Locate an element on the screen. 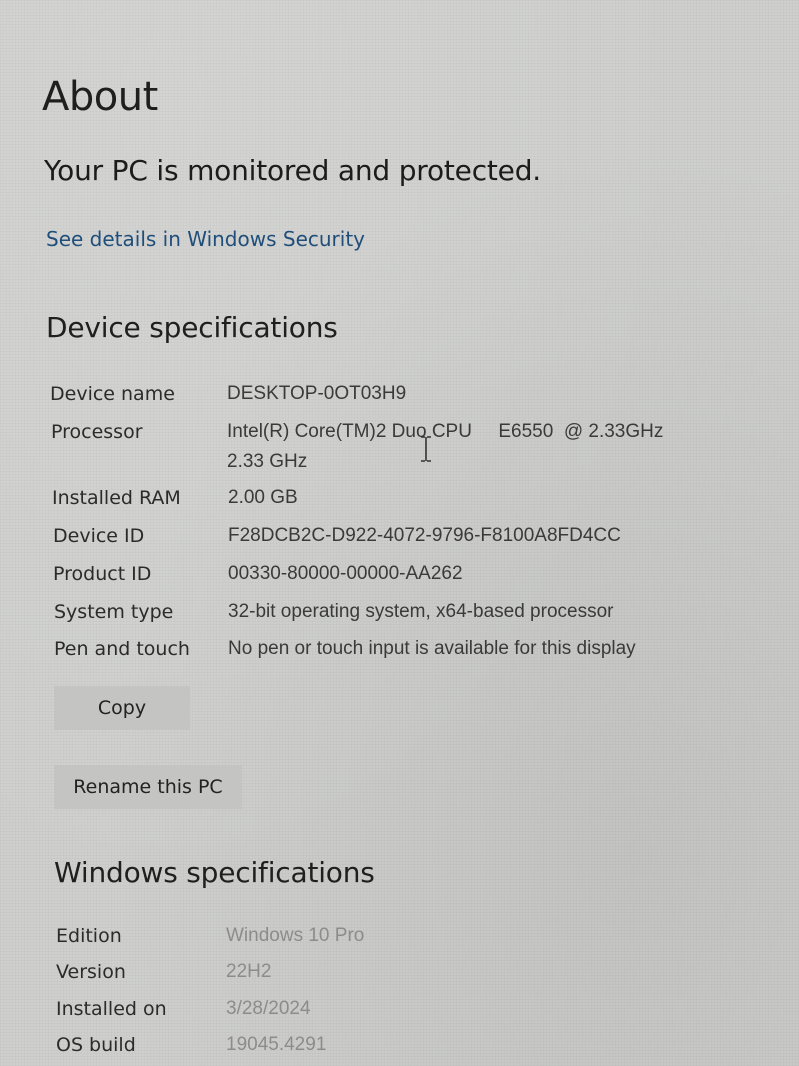 The width and height of the screenshot is (799, 1066). spec-label: System type is located at coordinates (114, 612).